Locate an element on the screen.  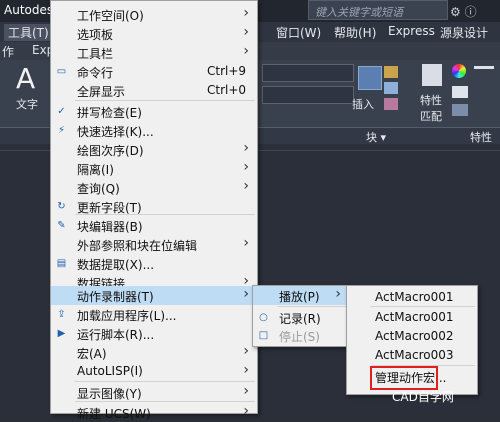
action-recorder-menu: 播放(P) › ○ 记录(R) □ 停止(S) is located at coordinates (301, 316).